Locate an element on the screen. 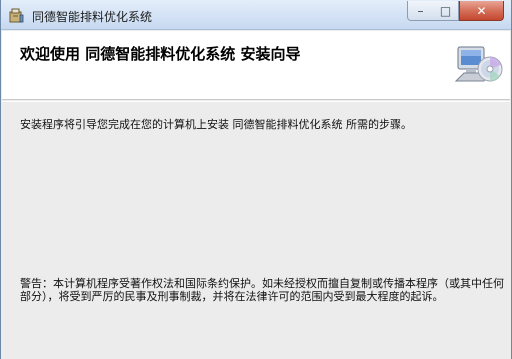 The height and width of the screenshot is (359, 512). title-bar: 同德智能排料优化系统 – □ ✕ is located at coordinates (256, 15).